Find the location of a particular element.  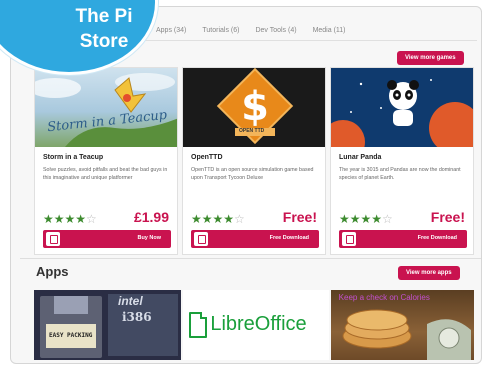

badge-line-1: The Pi is located at coordinates (104, 16).